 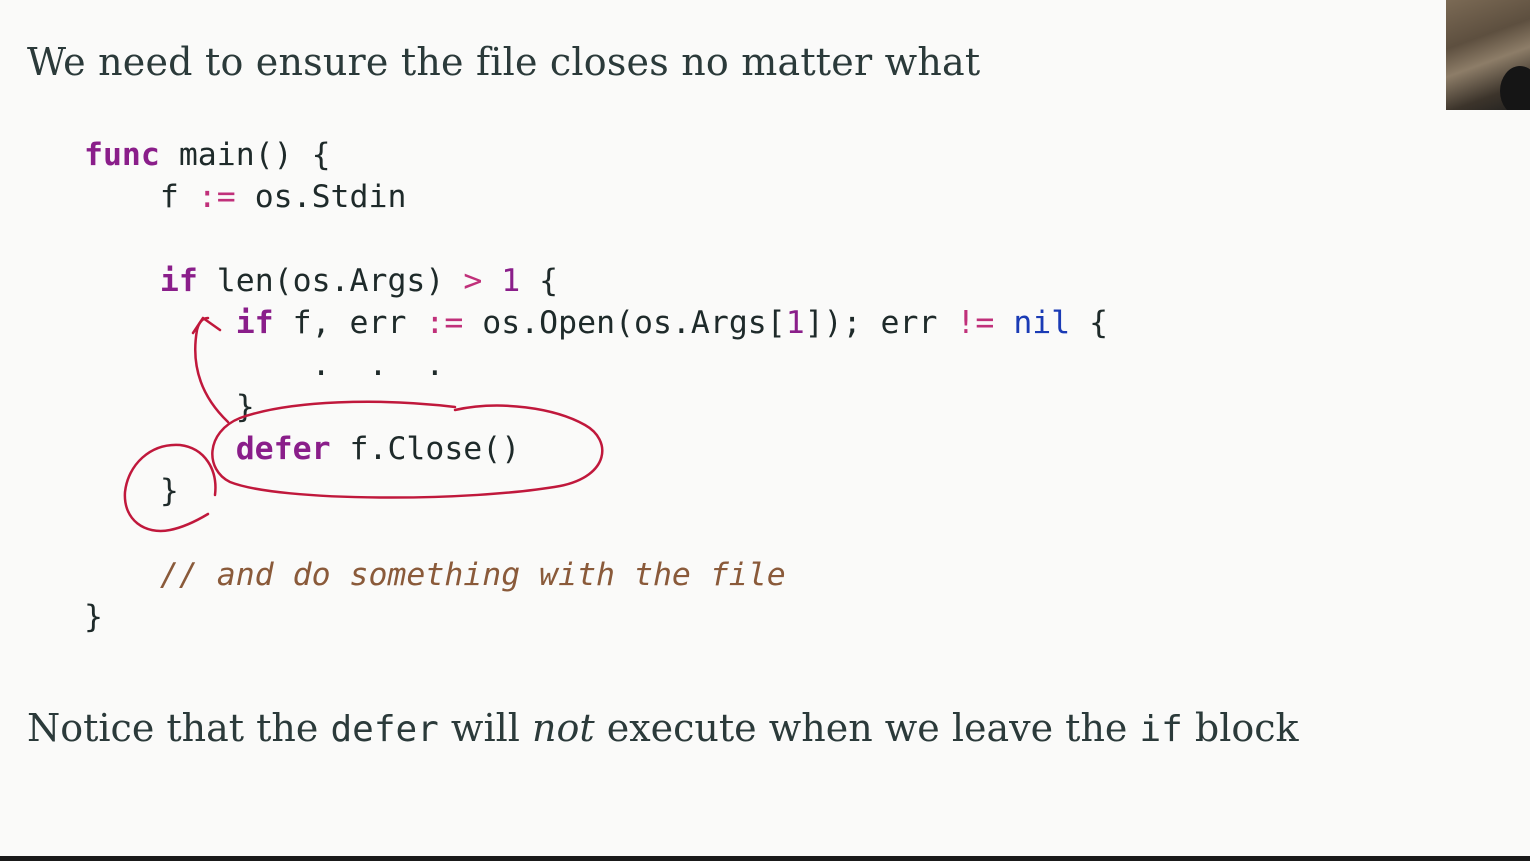 I want to click on code-line-defer: defer f.Close(), so click(x=378, y=449).